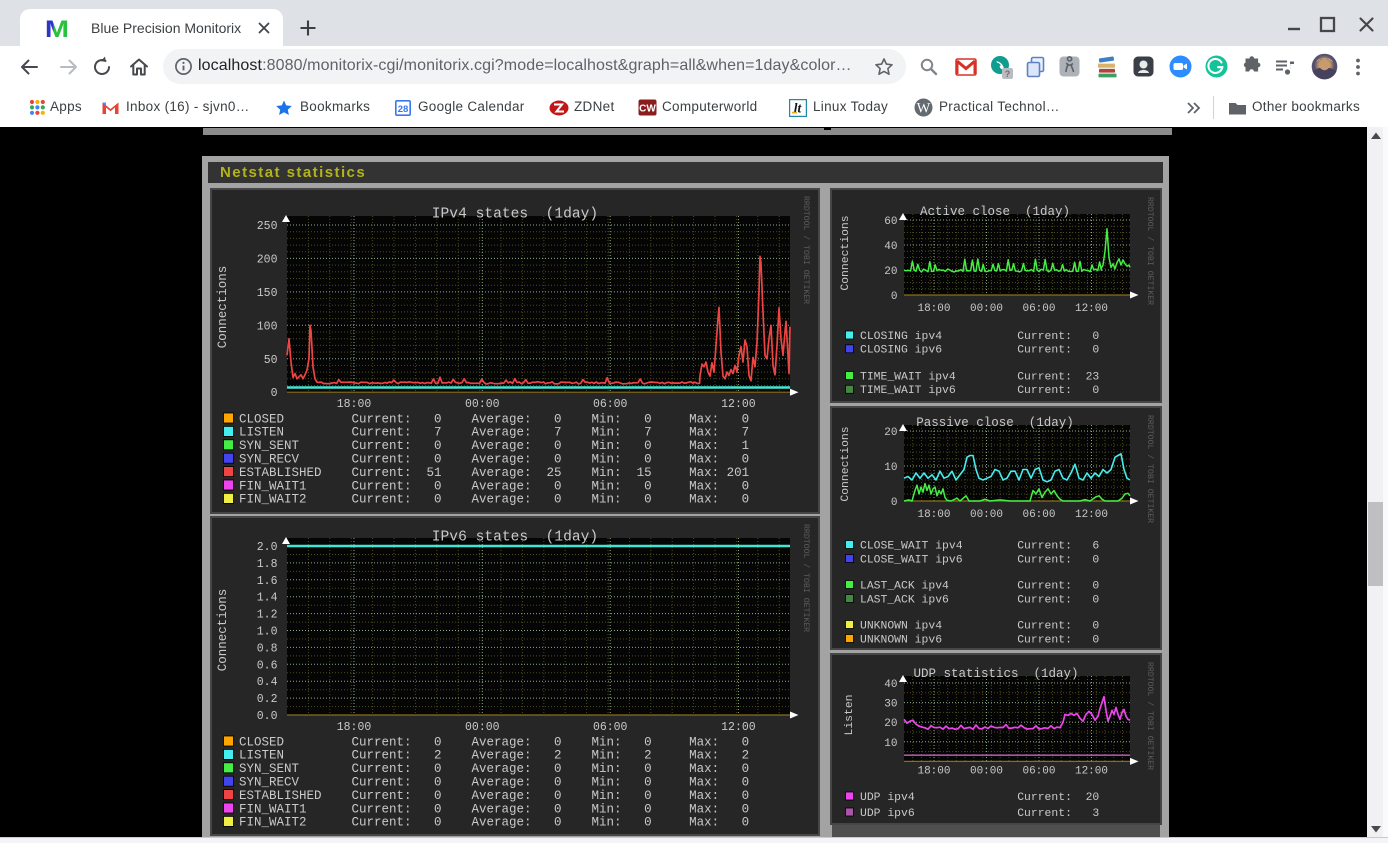 The image size is (1388, 843). I want to click on svg-text: CW, so click(647, 109).